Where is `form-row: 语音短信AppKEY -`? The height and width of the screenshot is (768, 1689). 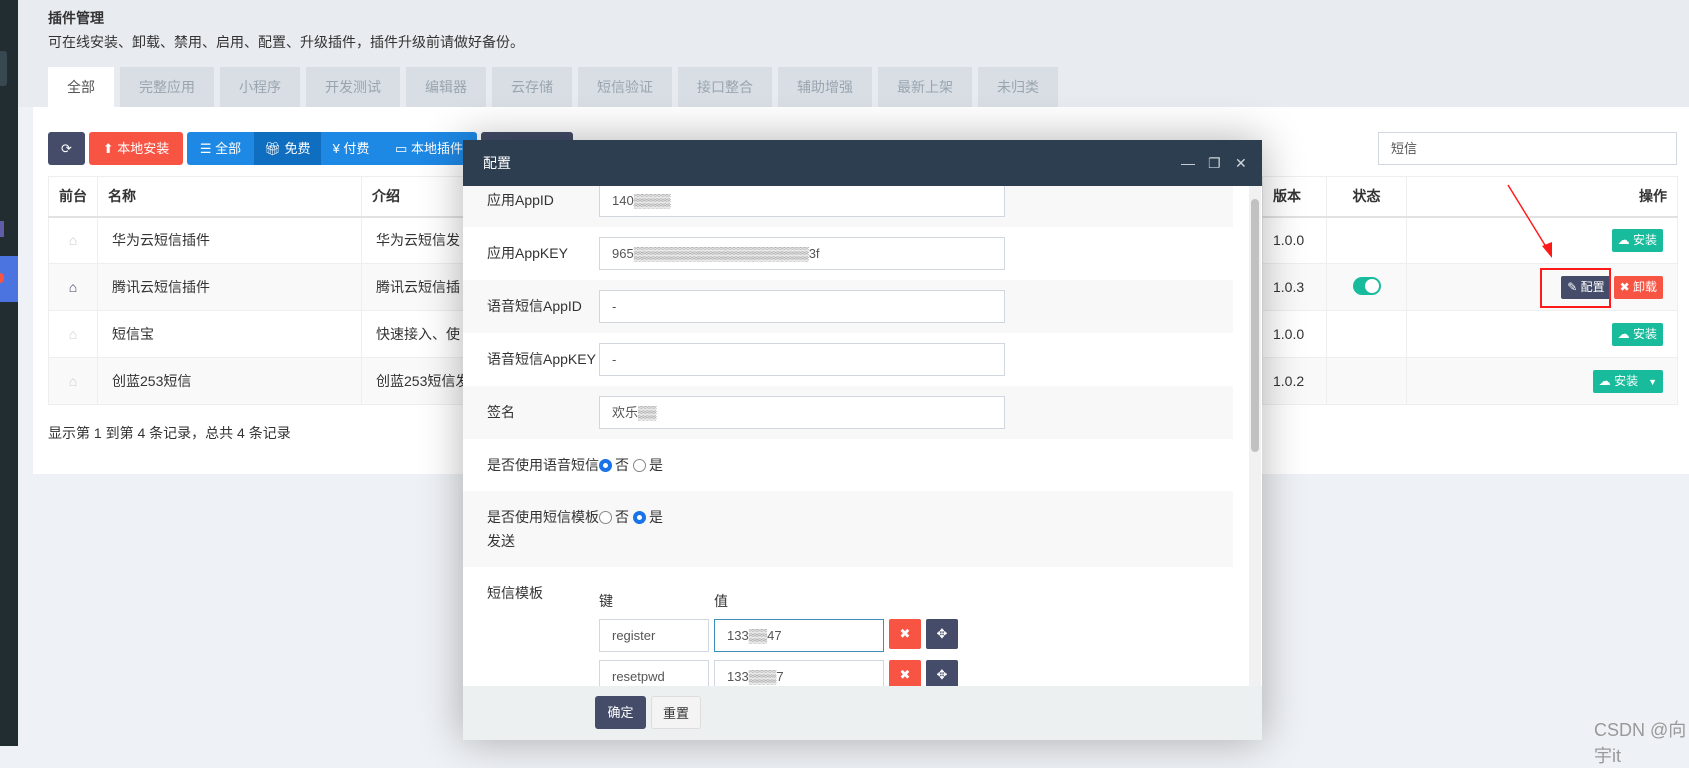 form-row: 语音短信AppKEY - is located at coordinates (848, 359).